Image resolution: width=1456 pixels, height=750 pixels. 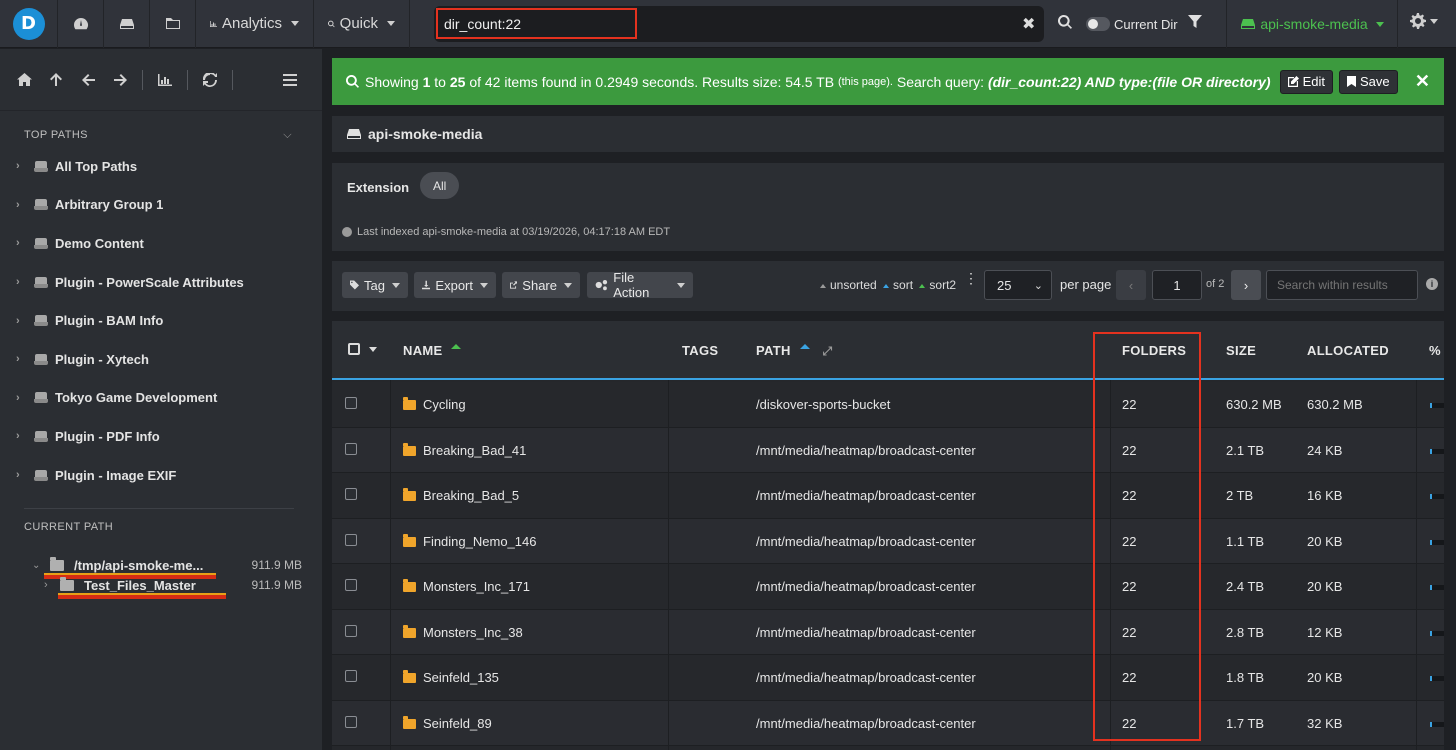 What do you see at coordinates (1131, 285) in the screenshot?
I see `prev-page-button: ‹` at bounding box center [1131, 285].